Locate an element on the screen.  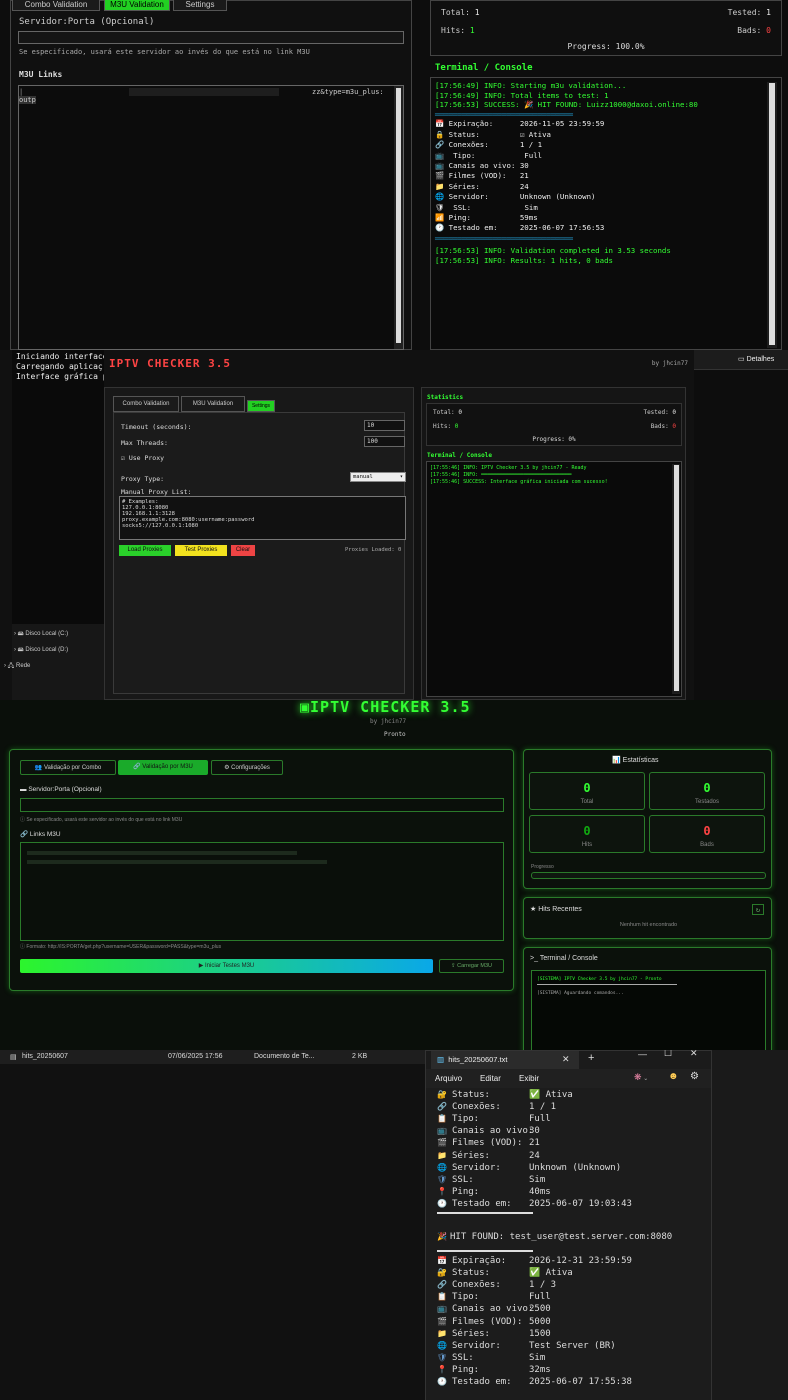
timeout-input: 10 is located at coordinates (384, 425).